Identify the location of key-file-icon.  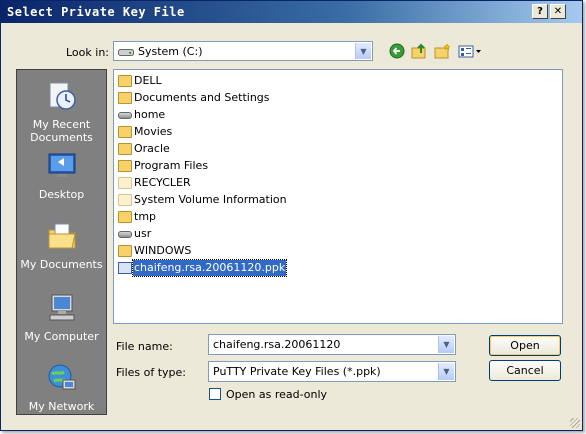
(125, 268).